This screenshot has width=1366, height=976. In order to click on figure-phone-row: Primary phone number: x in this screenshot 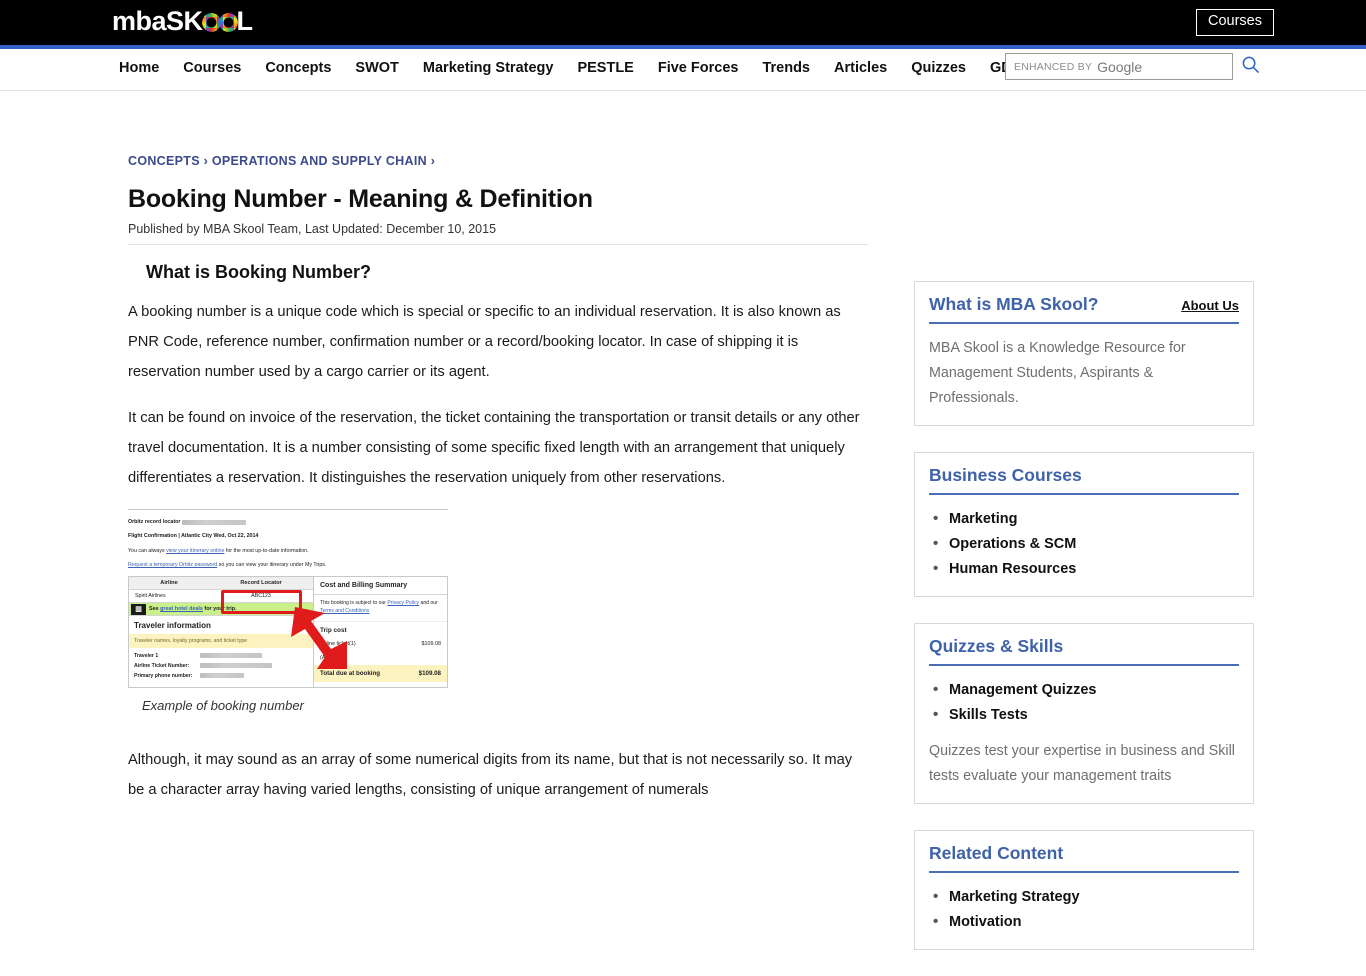, I will do `click(221, 676)`.